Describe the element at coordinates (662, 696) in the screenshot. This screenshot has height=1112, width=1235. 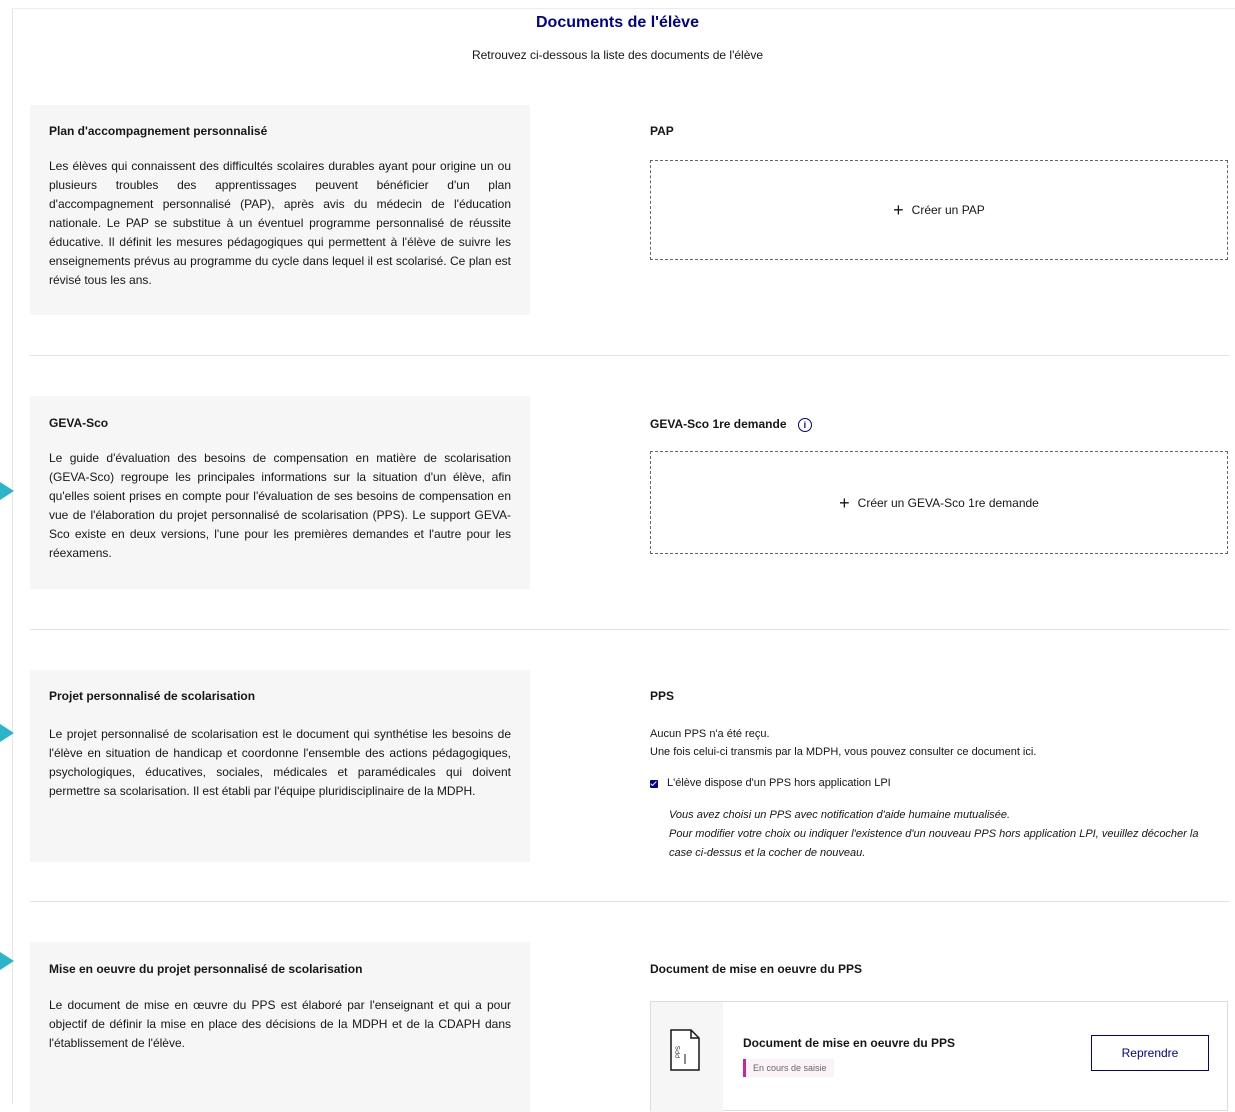
I see `pps-title: PPS` at that location.